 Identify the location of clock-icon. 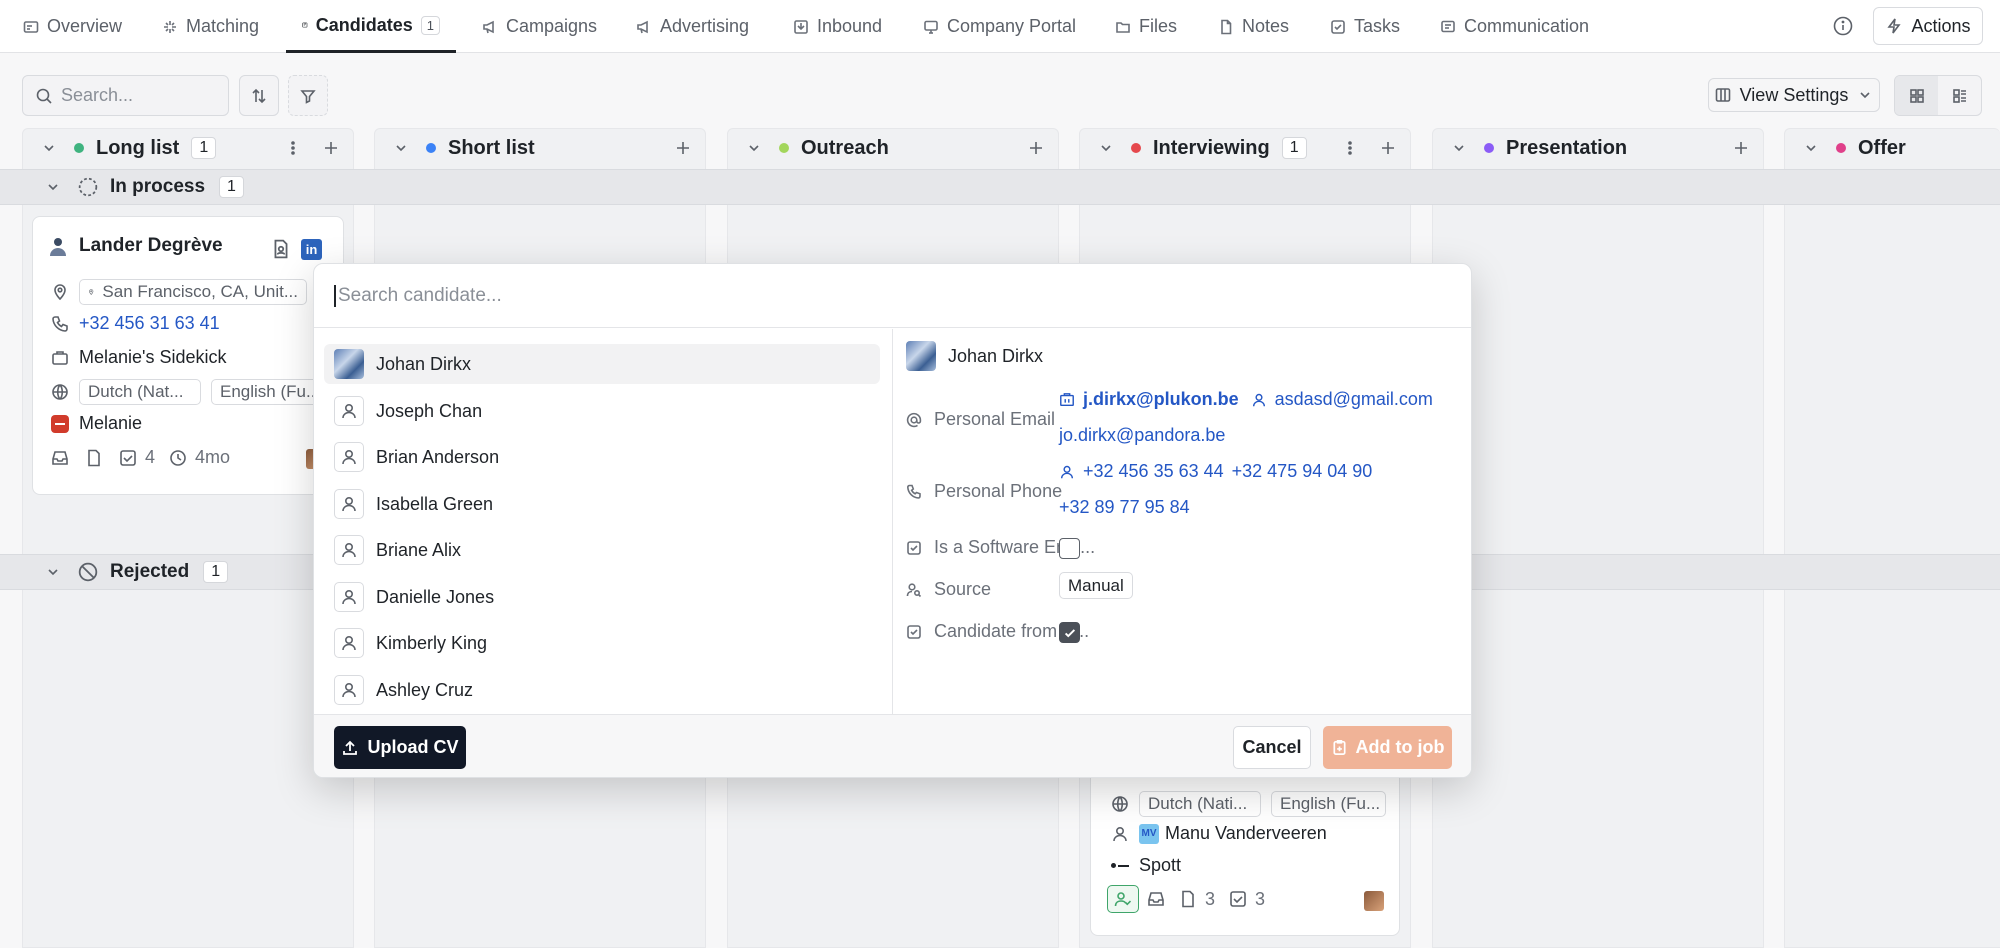
(178, 457).